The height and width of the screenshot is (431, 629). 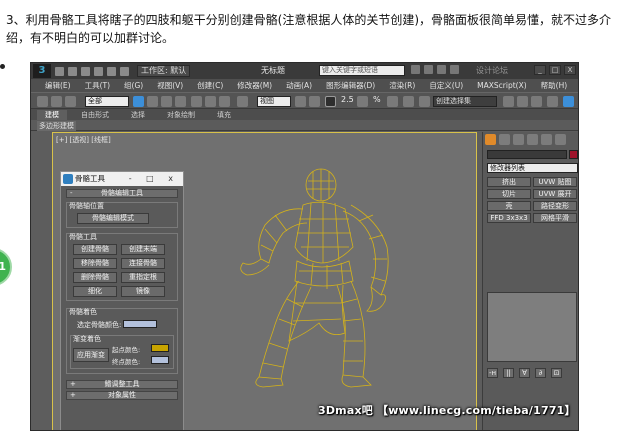 What do you see at coordinates (402, 85) in the screenshot?
I see `menu-rendering: 渲染(R)` at bounding box center [402, 85].